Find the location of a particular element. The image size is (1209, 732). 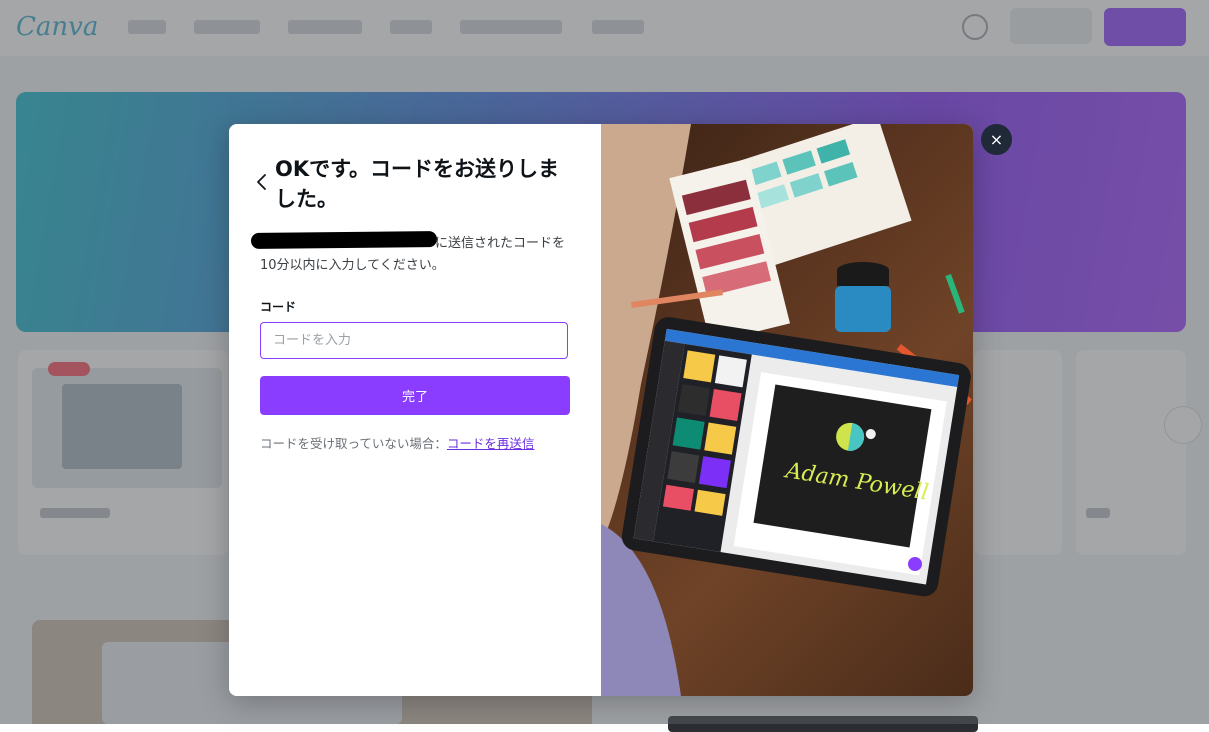

submit-button: 完了 is located at coordinates (415, 395).